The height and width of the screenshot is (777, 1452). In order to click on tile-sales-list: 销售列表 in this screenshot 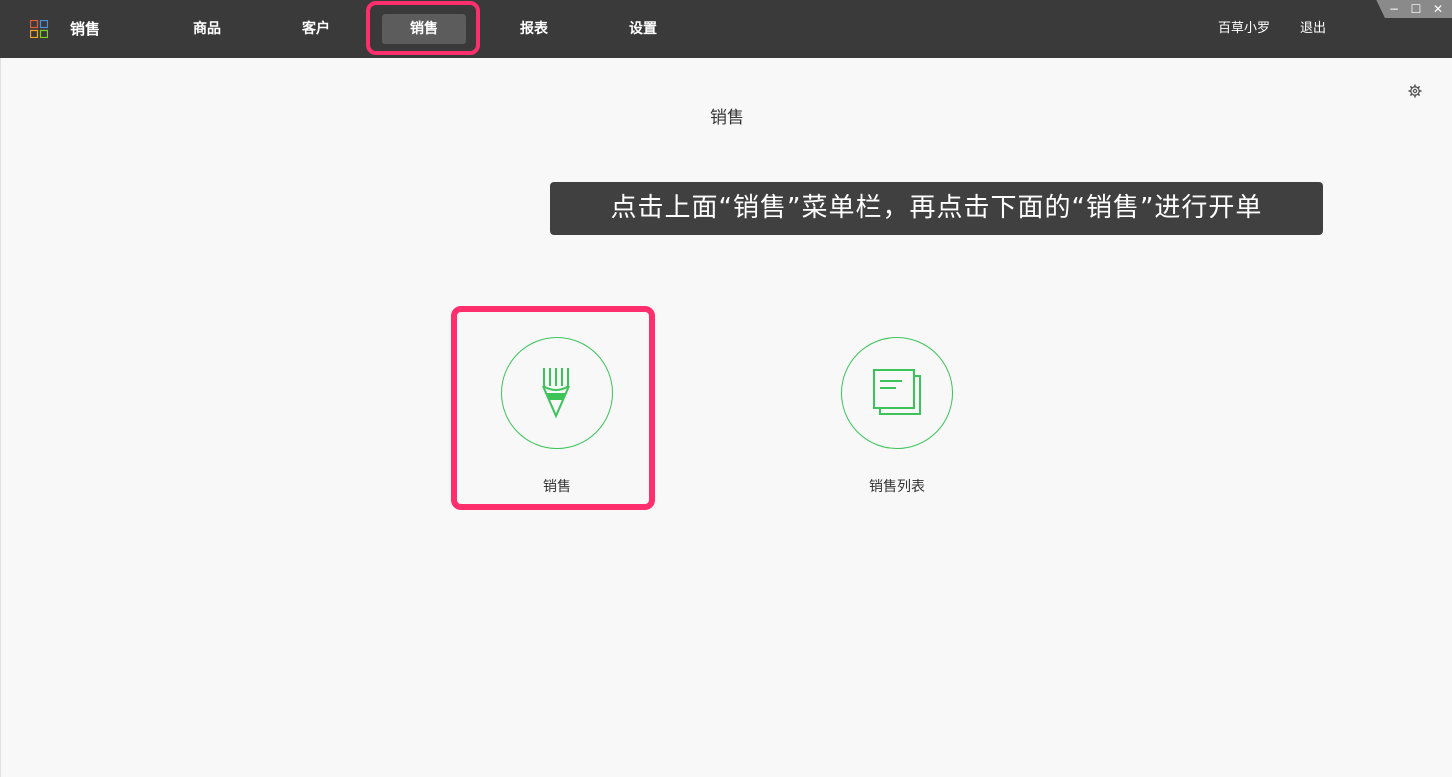, I will do `click(897, 417)`.